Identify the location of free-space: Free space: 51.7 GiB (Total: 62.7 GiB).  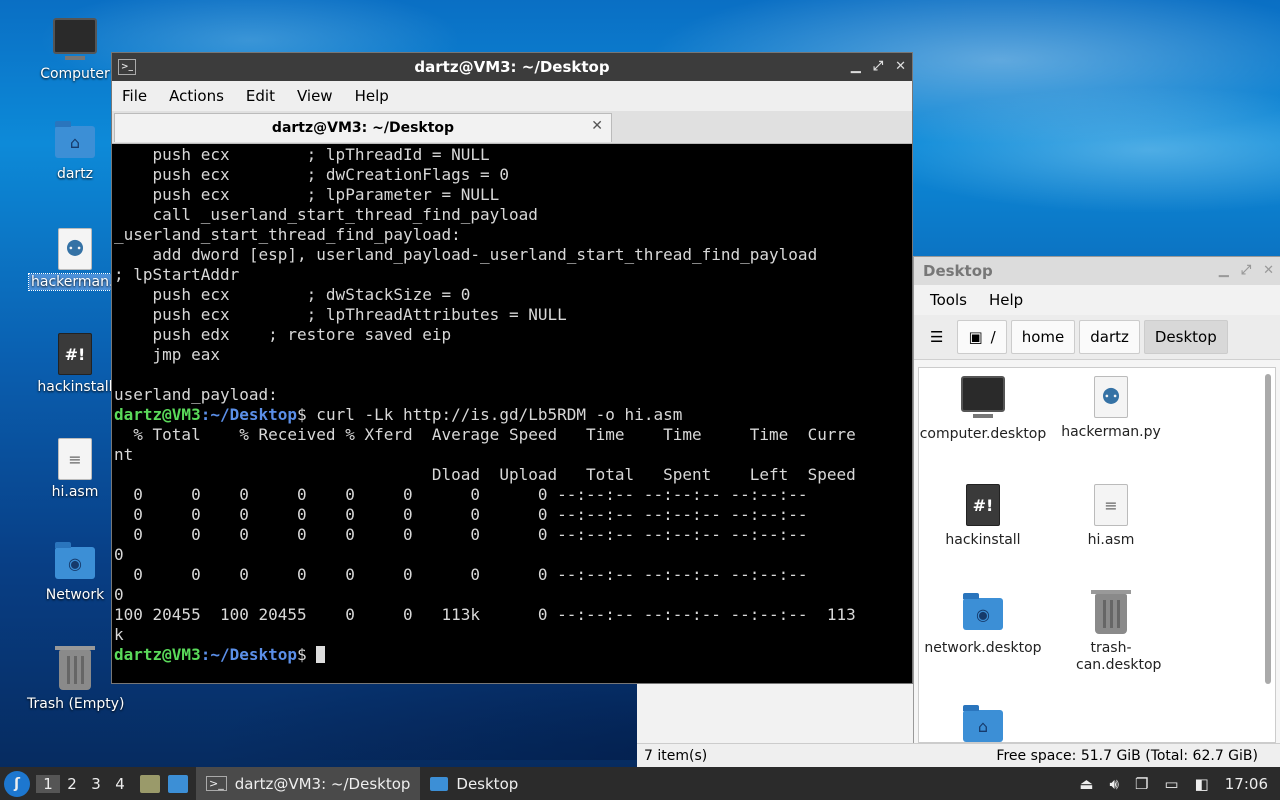
(1127, 755).